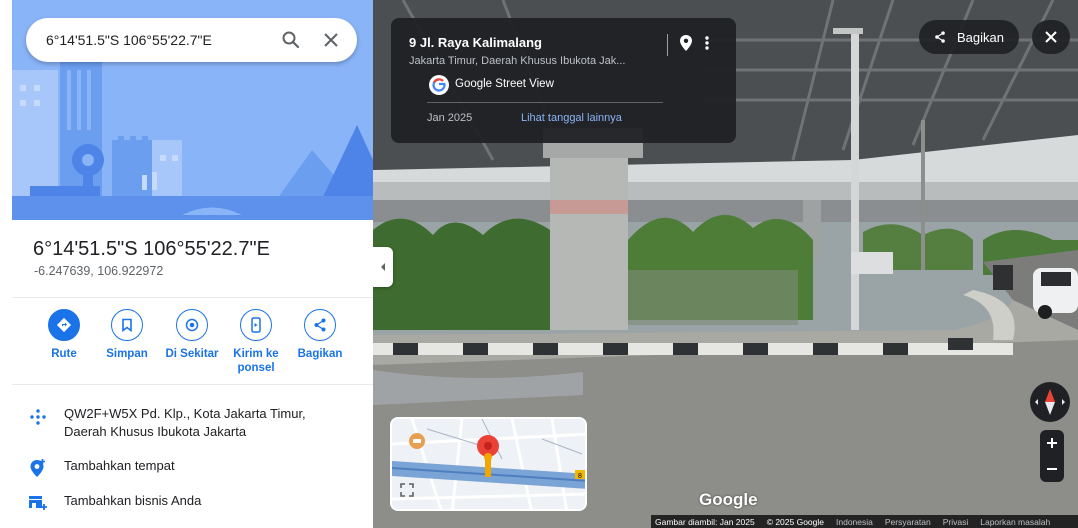 The width and height of the screenshot is (1078, 528). I want to click on street-view-share-button: Bagikan, so click(969, 37).